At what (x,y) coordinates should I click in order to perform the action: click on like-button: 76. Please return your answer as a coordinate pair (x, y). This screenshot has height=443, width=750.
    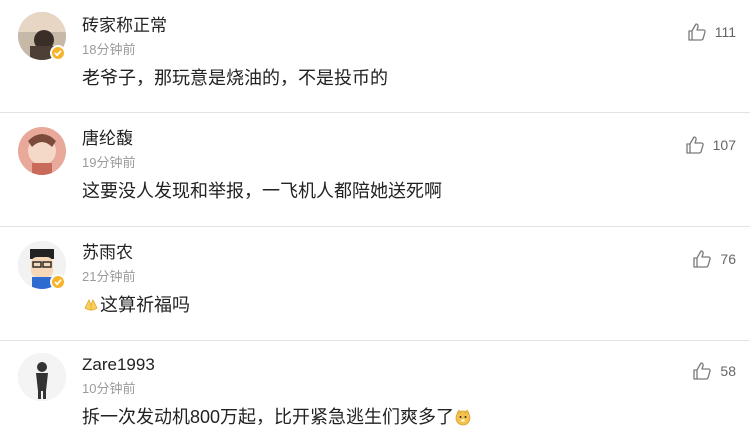
    Looking at the image, I should click on (714, 259).